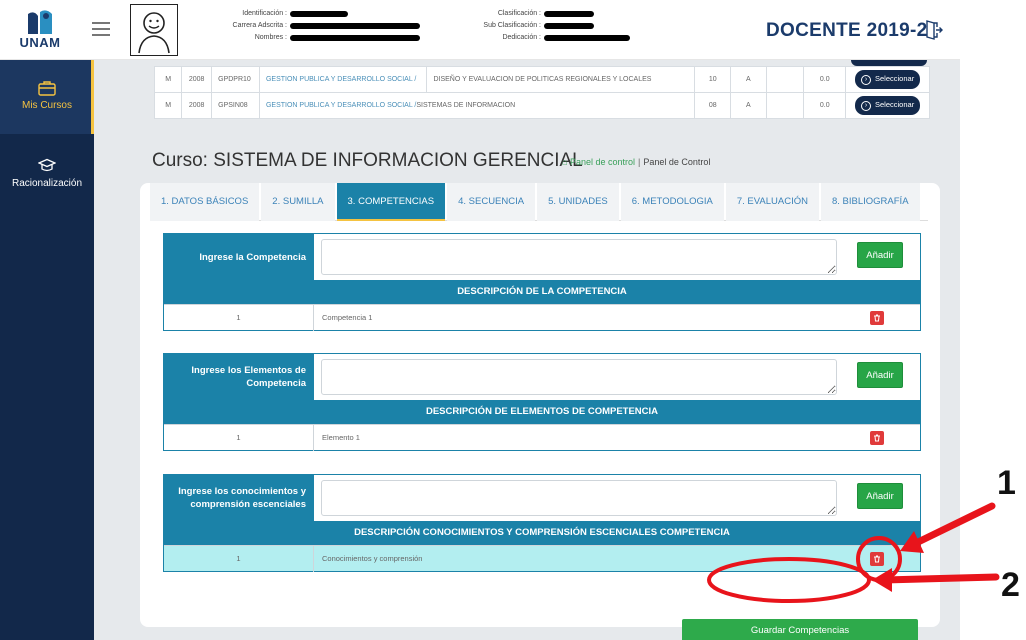 The image size is (1026, 640). What do you see at coordinates (235, 105) in the screenshot?
I see `table-cell: GPSIN08` at bounding box center [235, 105].